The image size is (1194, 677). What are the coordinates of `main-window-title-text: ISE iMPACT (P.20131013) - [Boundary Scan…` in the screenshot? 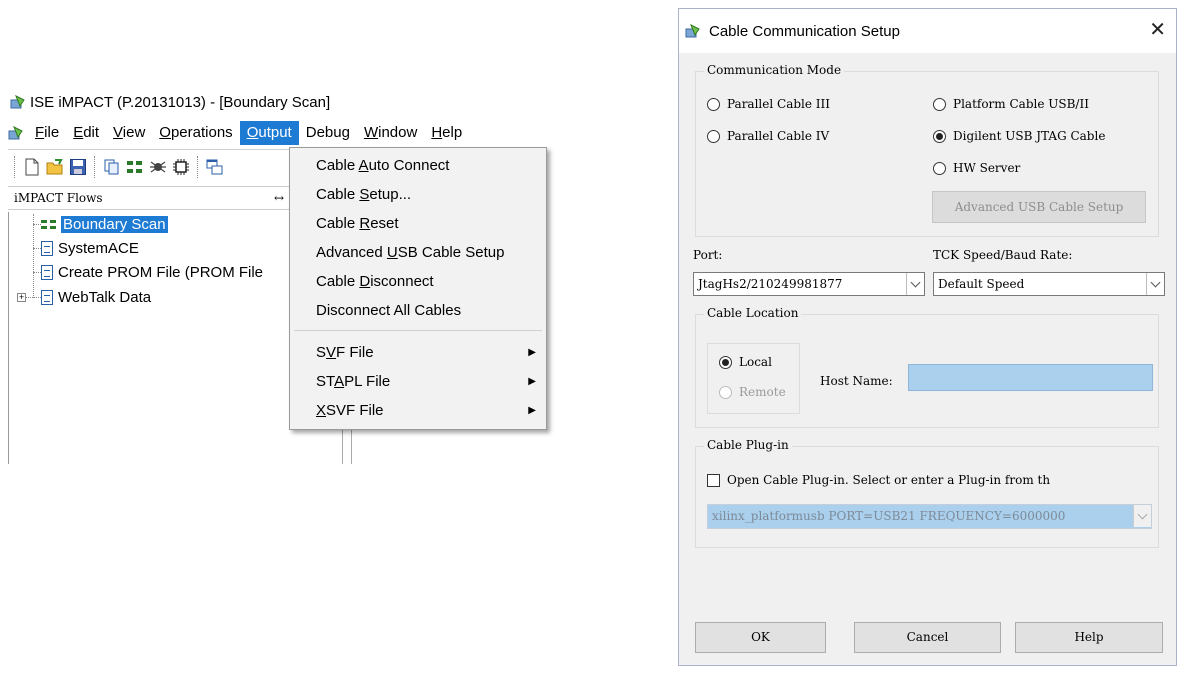 It's located at (180, 102).